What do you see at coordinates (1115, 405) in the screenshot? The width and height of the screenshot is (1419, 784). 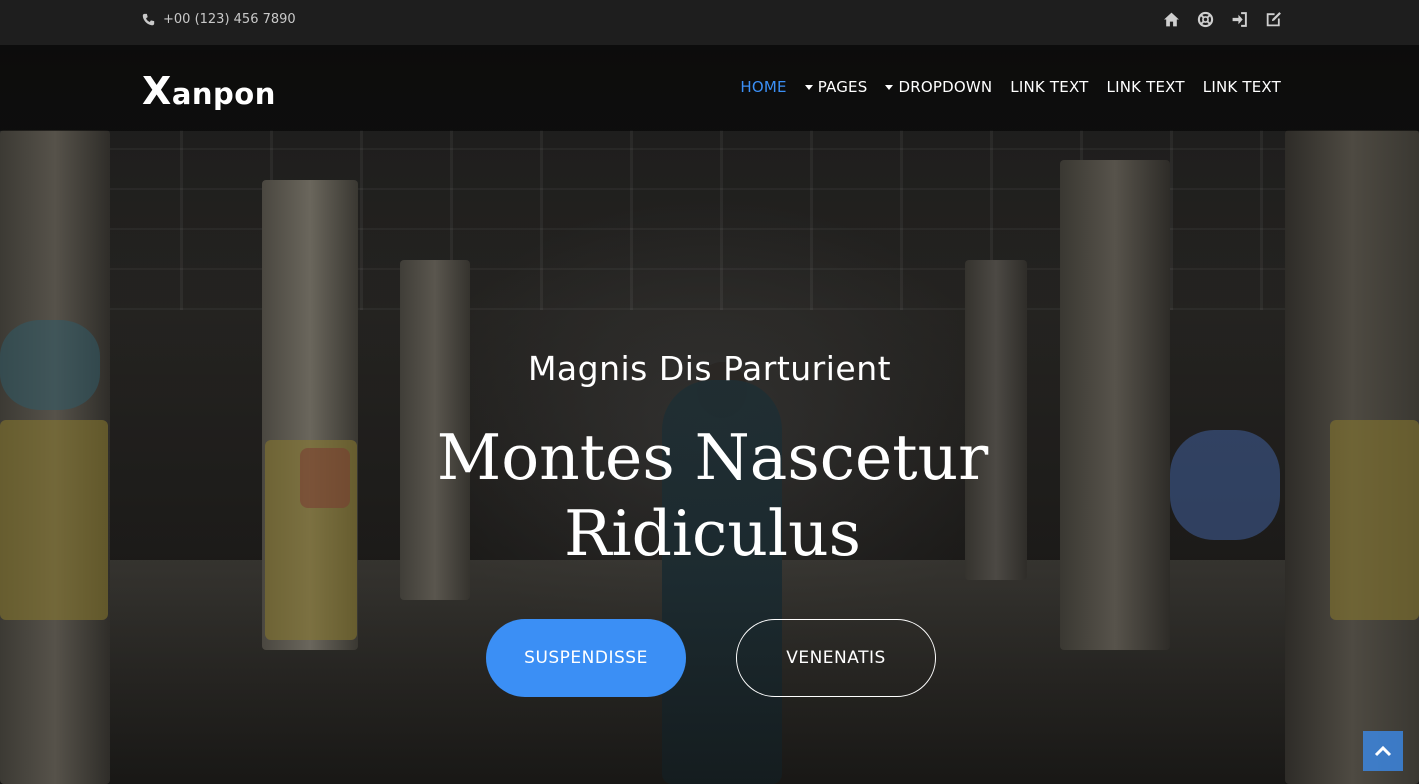 I see `pillar-right` at bounding box center [1115, 405].